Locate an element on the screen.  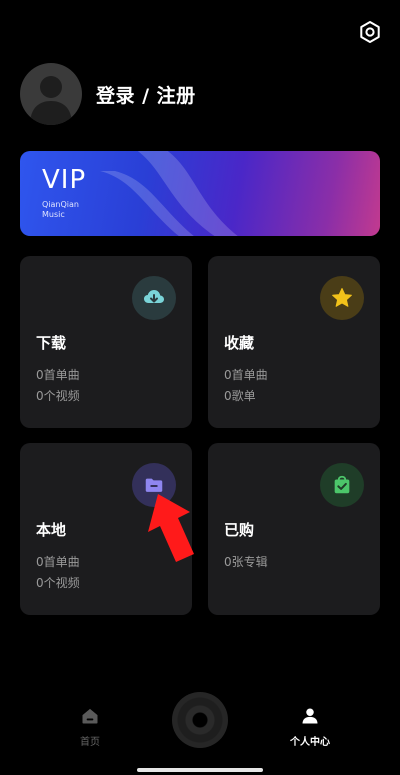
vip-subtitle-line1: QianQian is located at coordinates (60, 204).